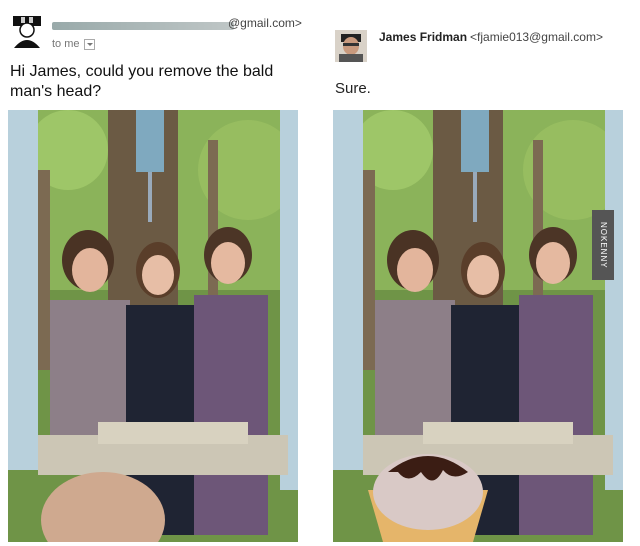 The height and width of the screenshot is (546, 640). What do you see at coordinates (89, 44) in the screenshot?
I see `chevron-down-icon` at bounding box center [89, 44].